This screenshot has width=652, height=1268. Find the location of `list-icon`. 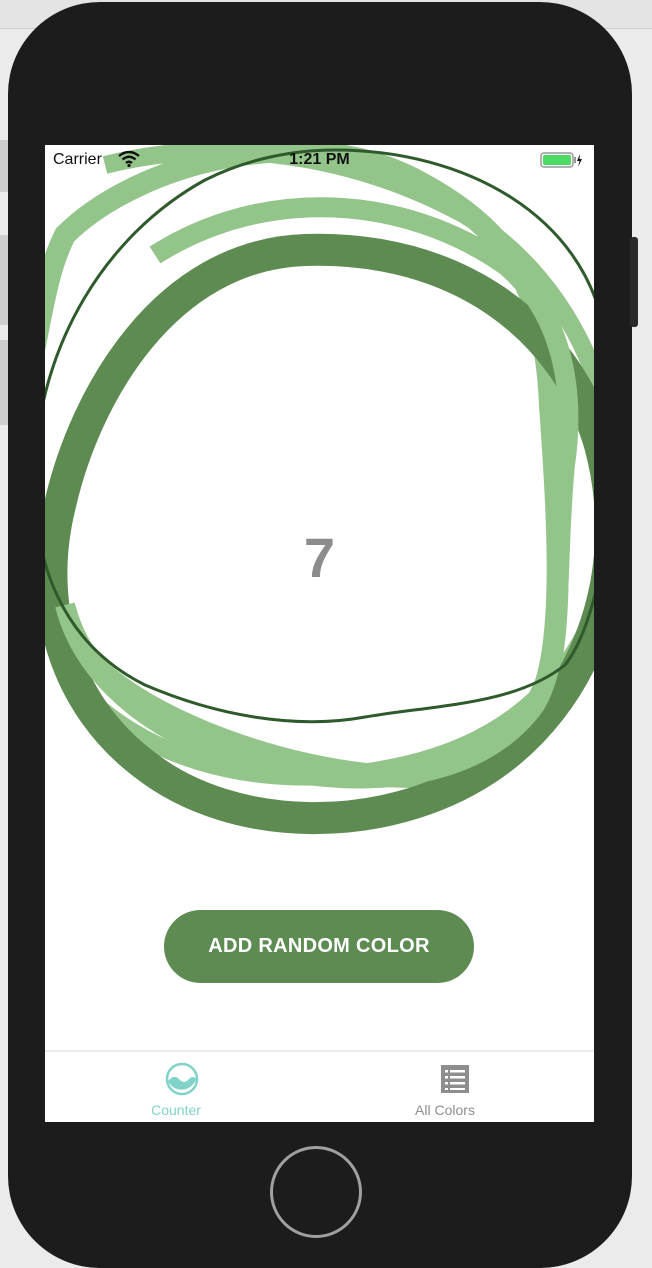

list-icon is located at coordinates (455, 1079).